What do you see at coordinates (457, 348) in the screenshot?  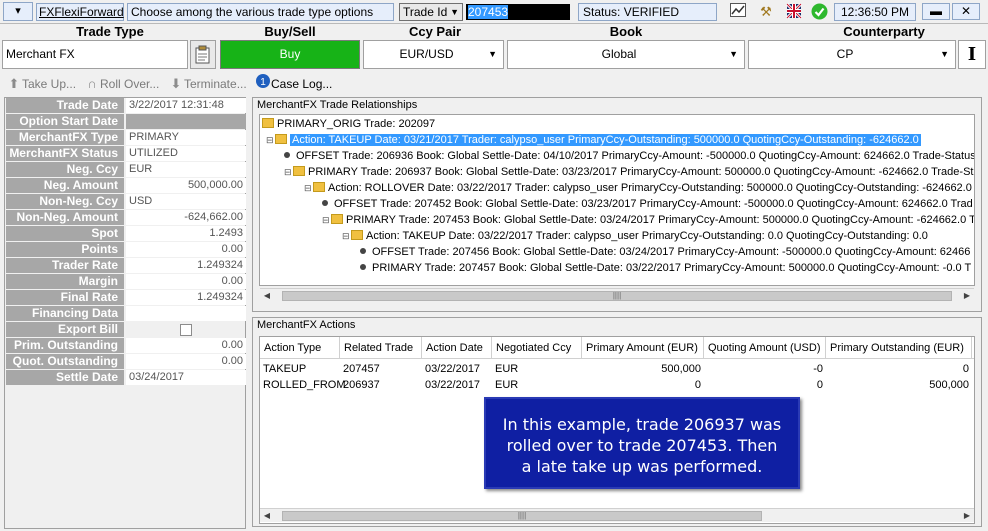 I see `column-header: Action Date` at bounding box center [457, 348].